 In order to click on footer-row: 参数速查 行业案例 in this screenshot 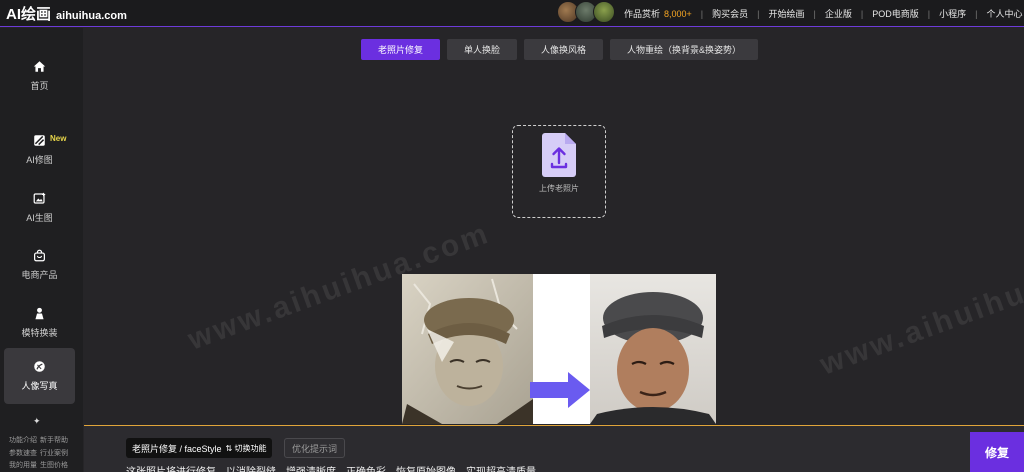, I will do `click(40, 454)`.